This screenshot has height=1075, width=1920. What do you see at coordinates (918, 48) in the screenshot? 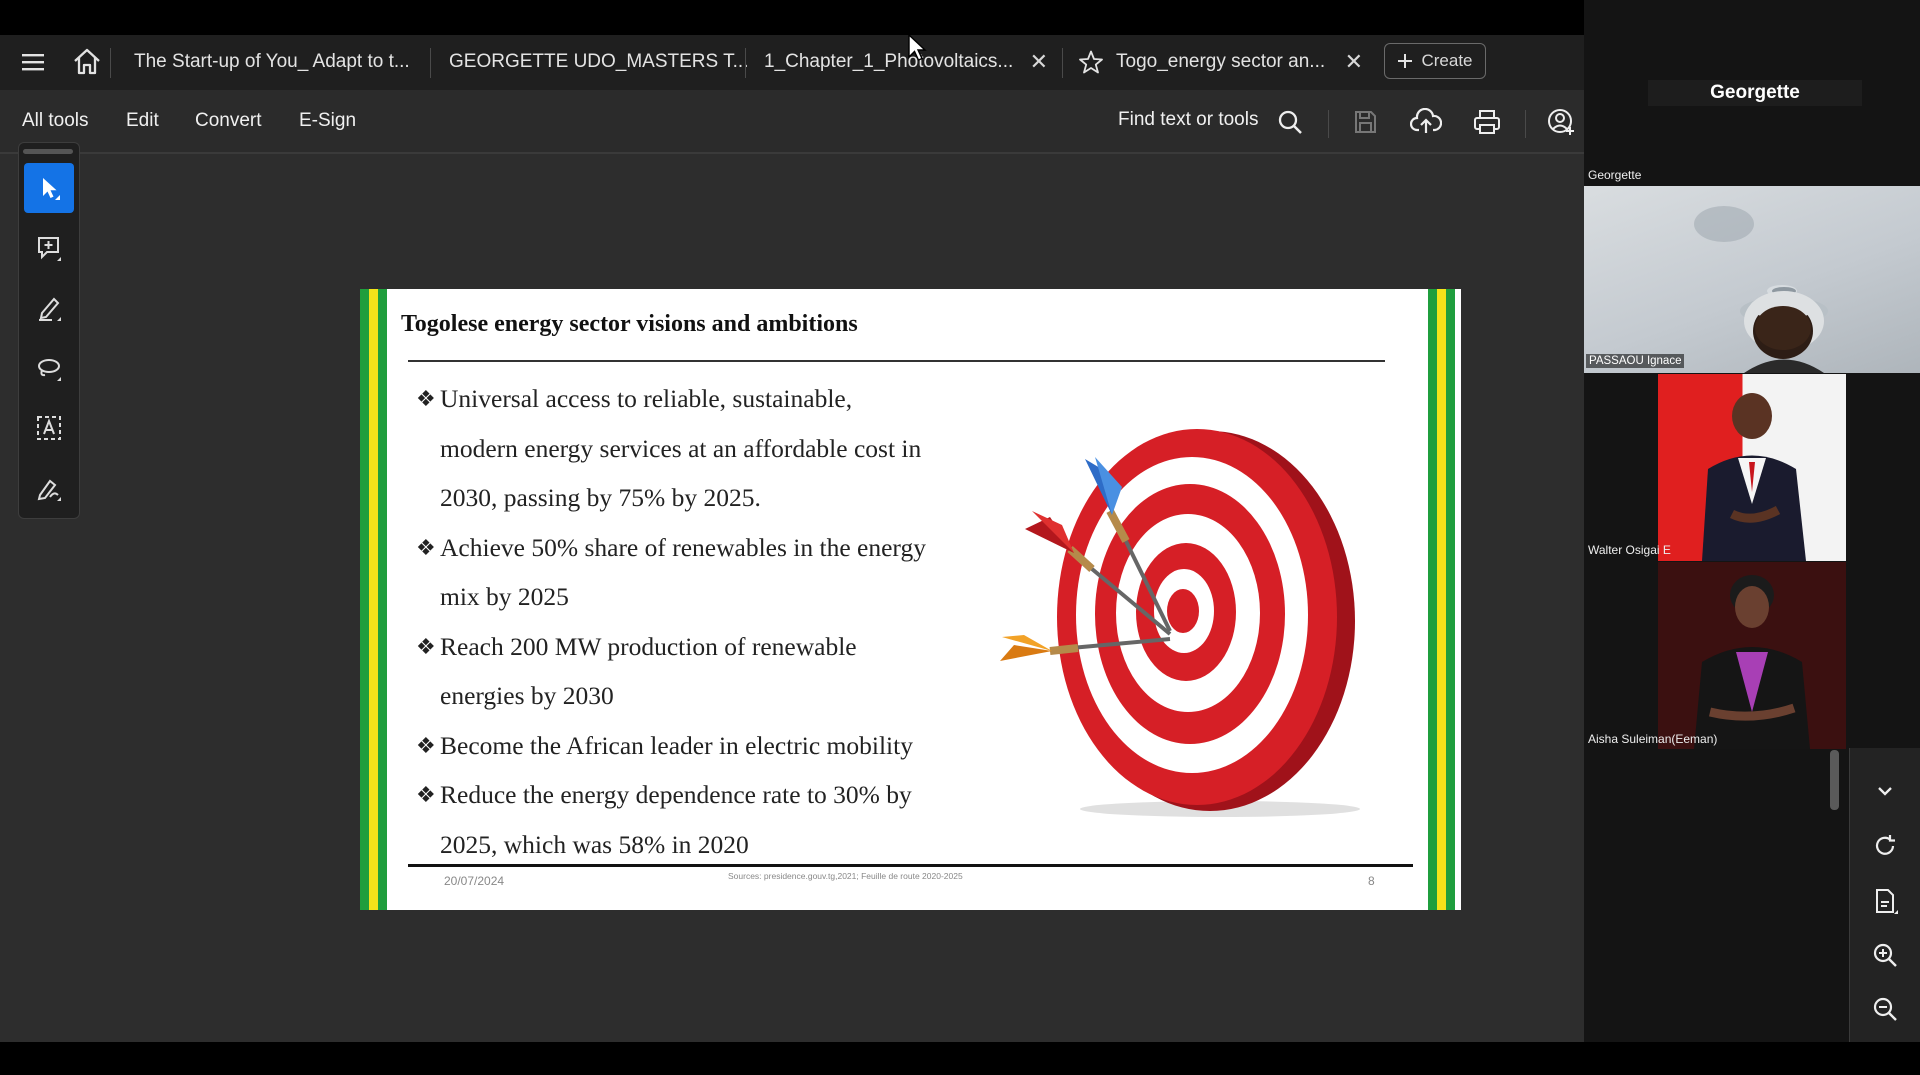
I see `mouse-cursor-icon` at bounding box center [918, 48].